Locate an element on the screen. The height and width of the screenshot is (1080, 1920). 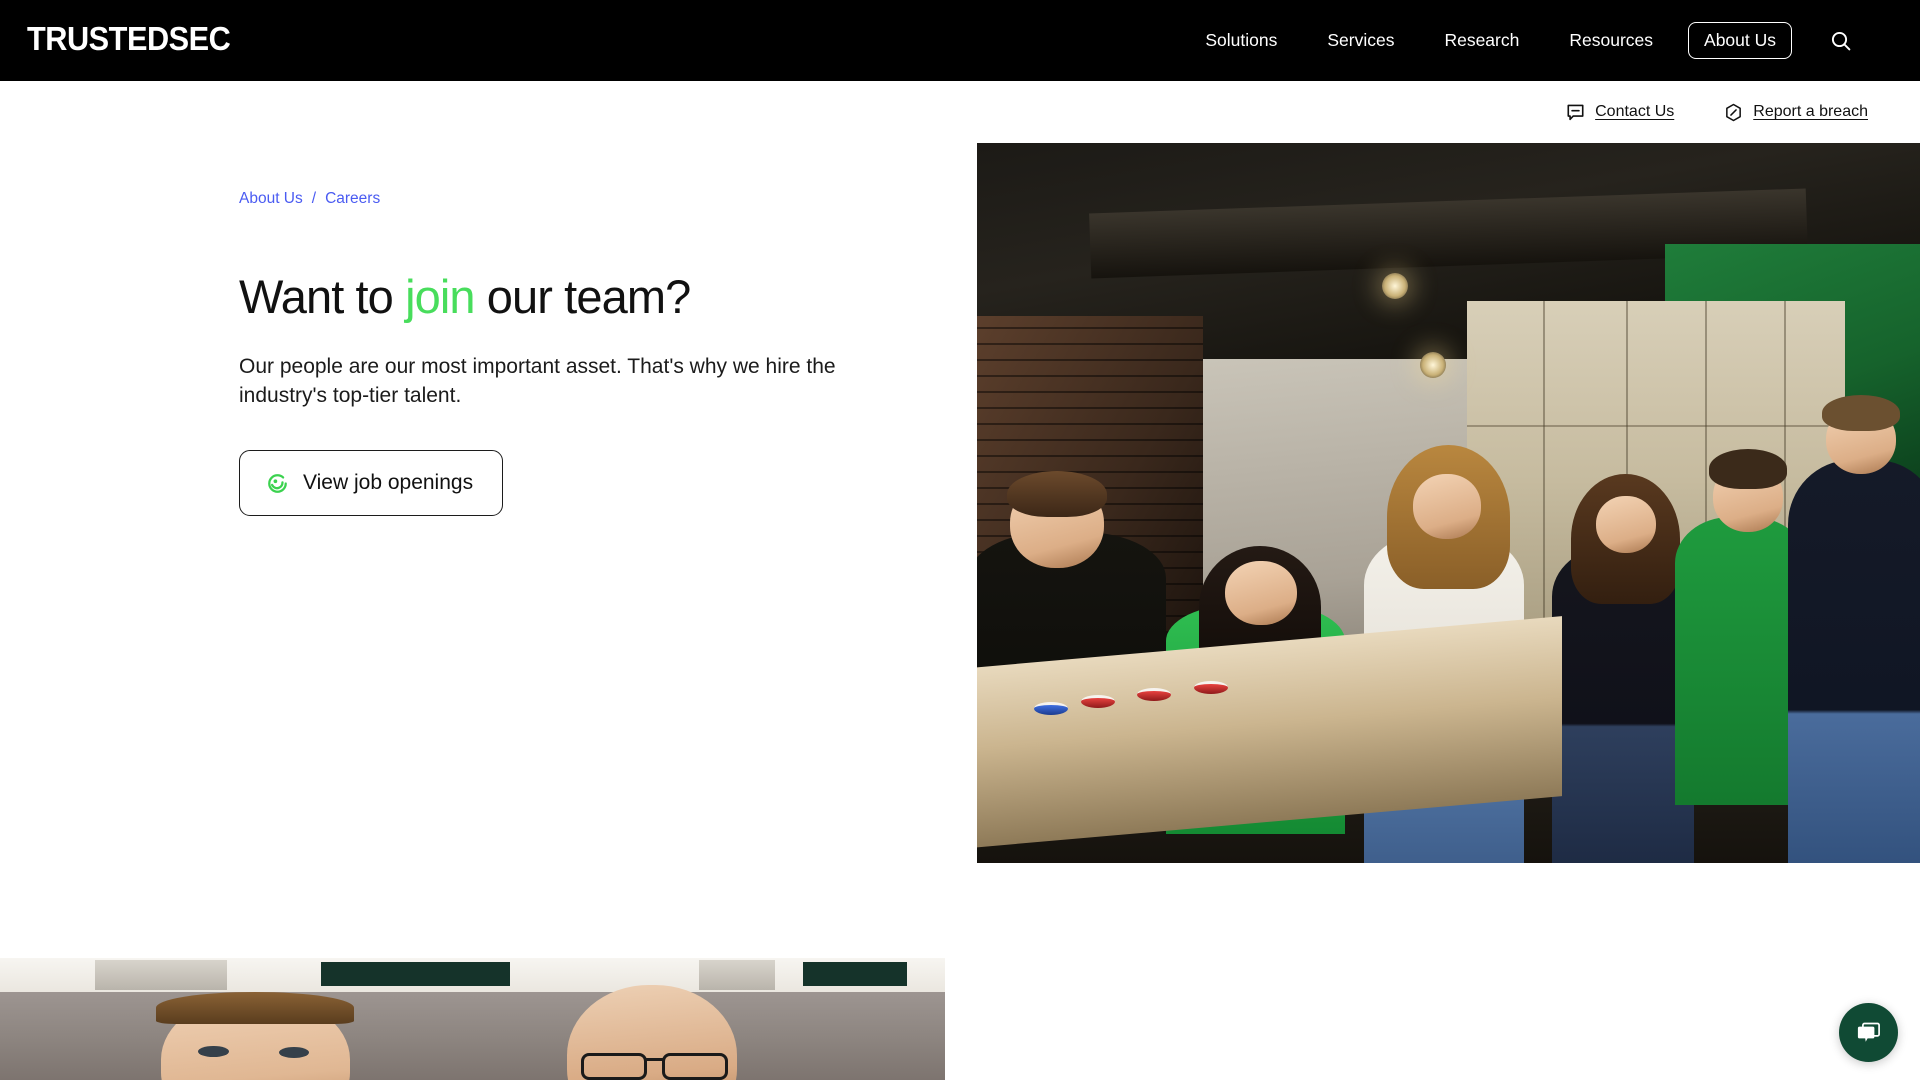
view-job-openings-button: View job openings is located at coordinates (371, 483).